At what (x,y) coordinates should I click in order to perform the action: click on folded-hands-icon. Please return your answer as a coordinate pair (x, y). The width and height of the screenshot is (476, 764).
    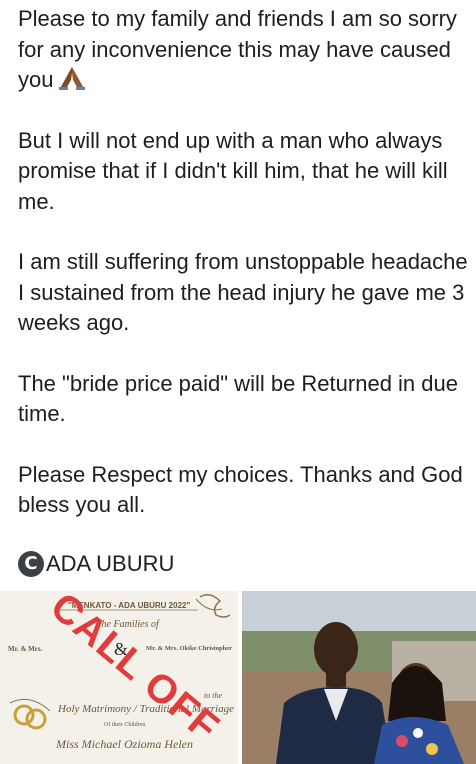
    Looking at the image, I should click on (72, 78).